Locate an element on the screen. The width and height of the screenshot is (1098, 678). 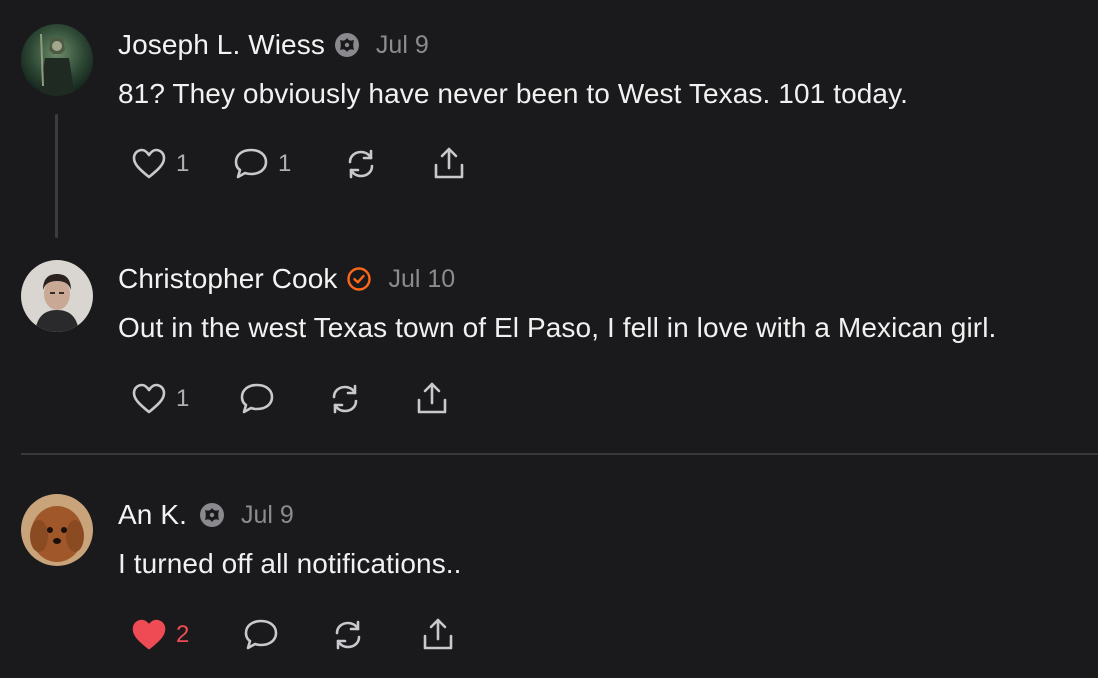
comment-header: Joseph L. Wiess Jul 9 is located at coordinates (273, 45).